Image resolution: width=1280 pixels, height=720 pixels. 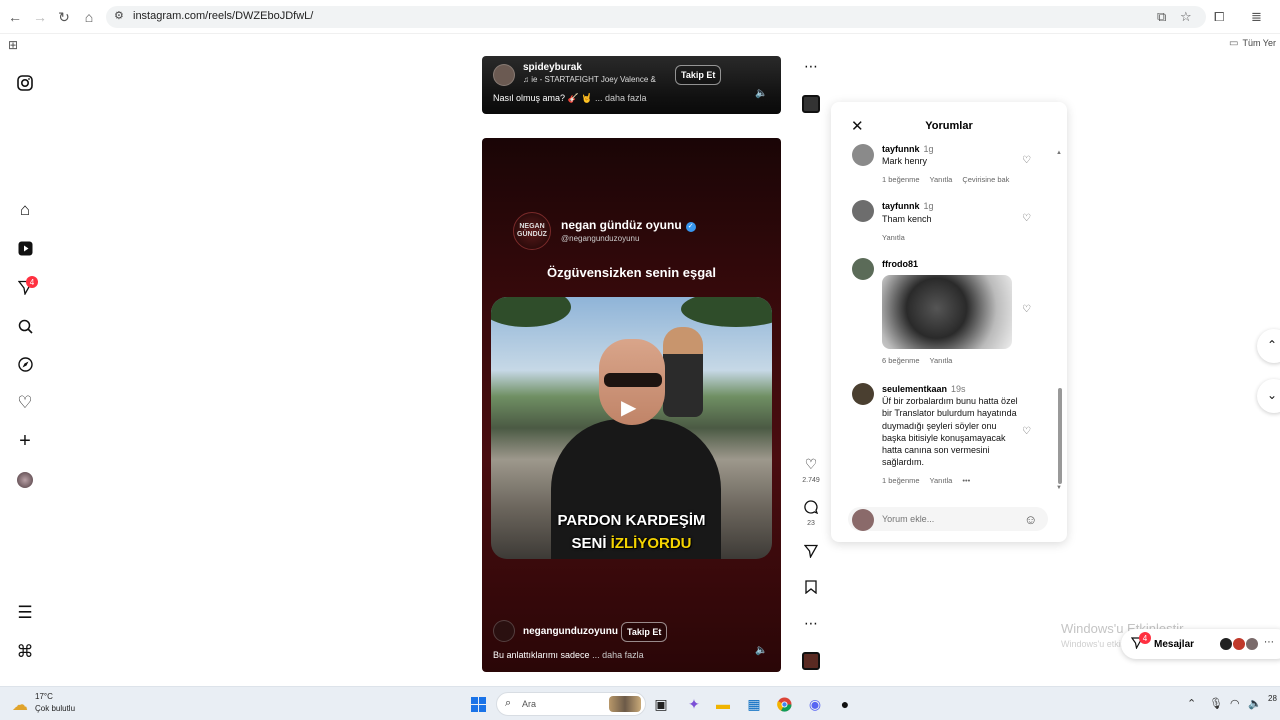 What do you see at coordinates (25, 326) in the screenshot?
I see `search-icon` at bounding box center [25, 326].